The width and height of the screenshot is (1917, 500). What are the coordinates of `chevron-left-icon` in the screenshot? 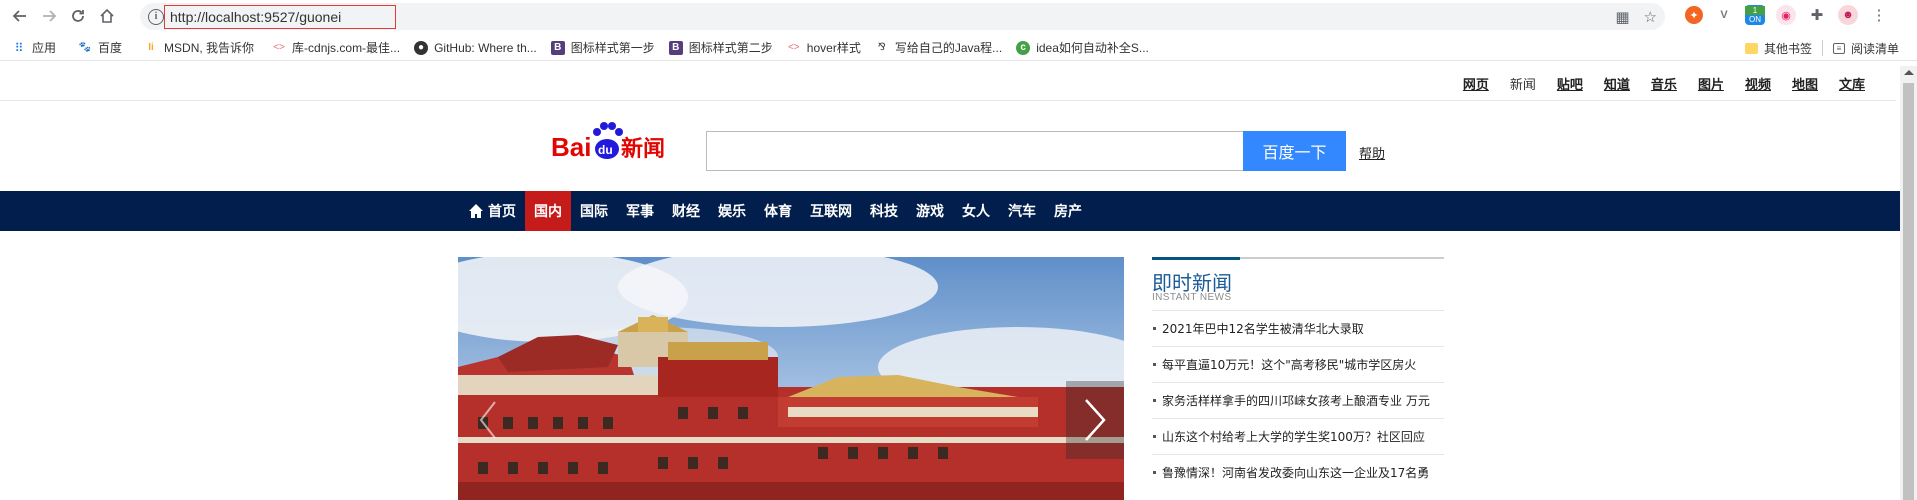 It's located at (487, 420).